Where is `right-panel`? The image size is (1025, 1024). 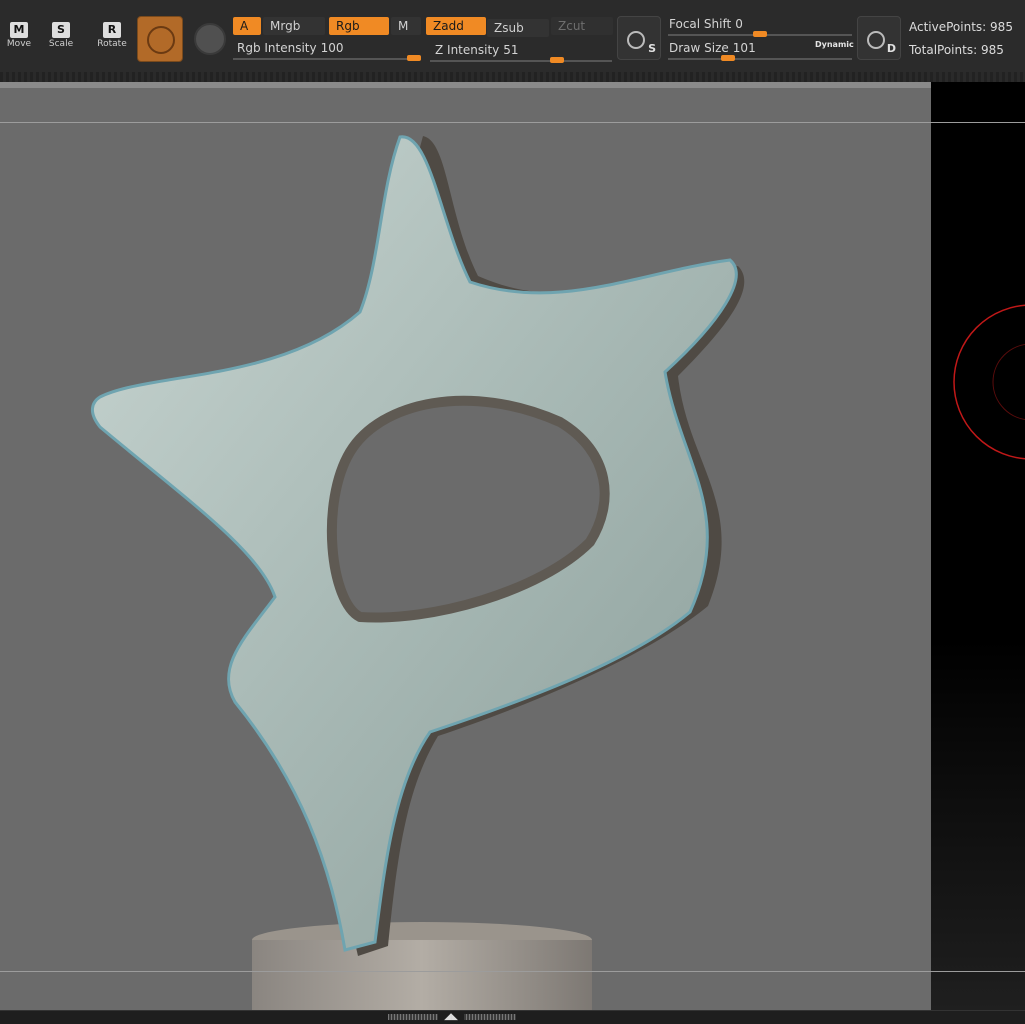 right-panel is located at coordinates (978, 546).